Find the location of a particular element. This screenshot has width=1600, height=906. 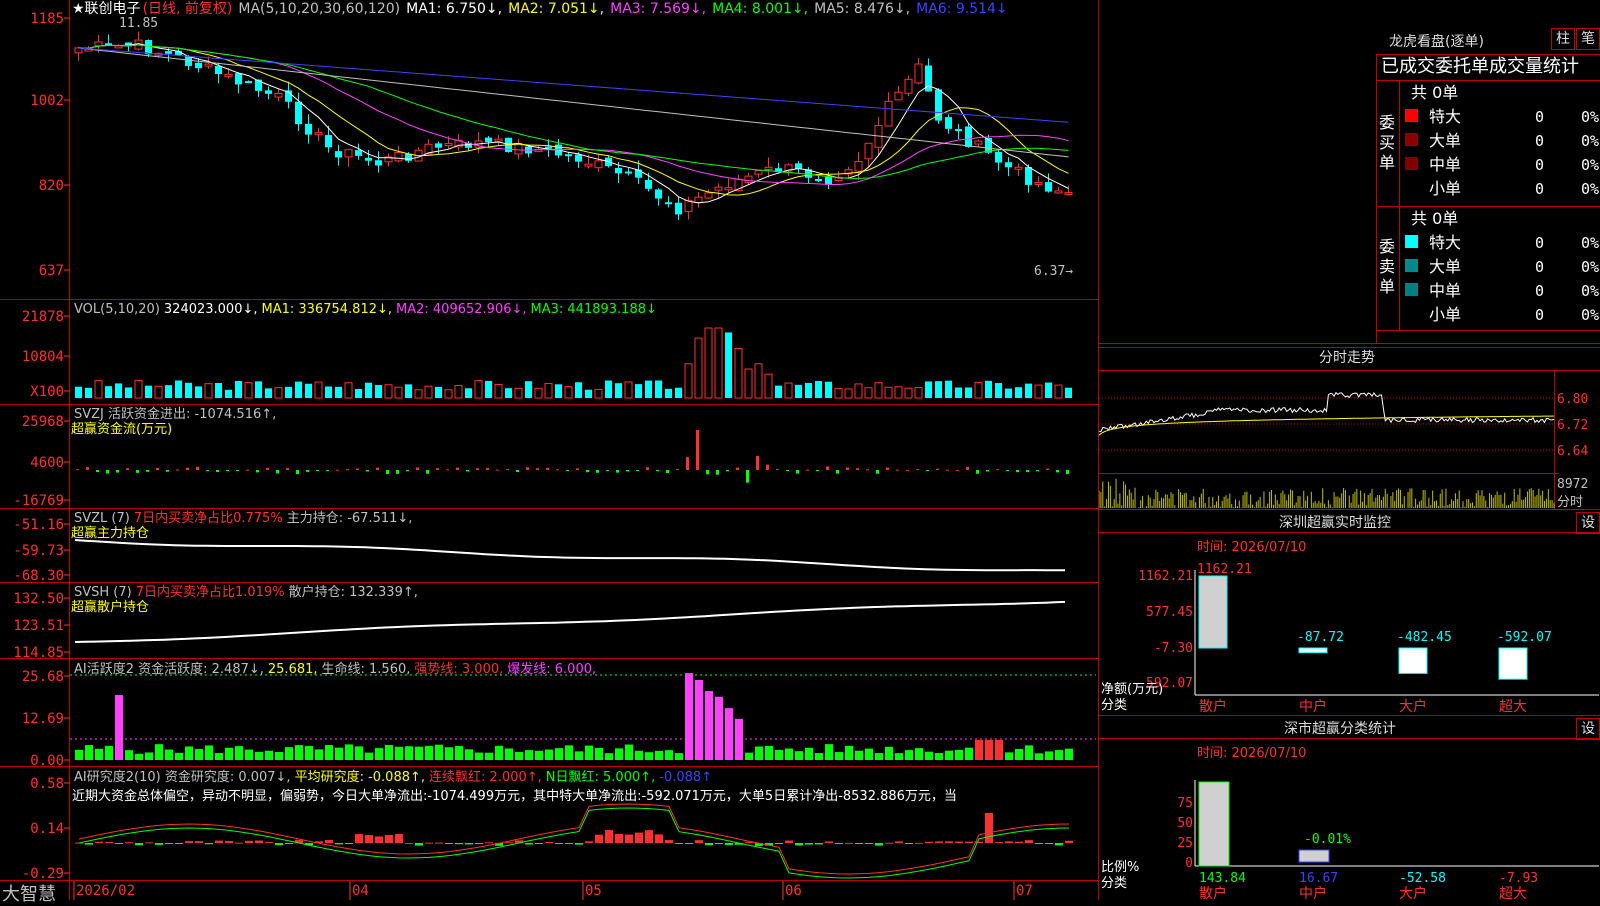

dragon-row: 中单 0 0% is located at coordinates (1502, 290).